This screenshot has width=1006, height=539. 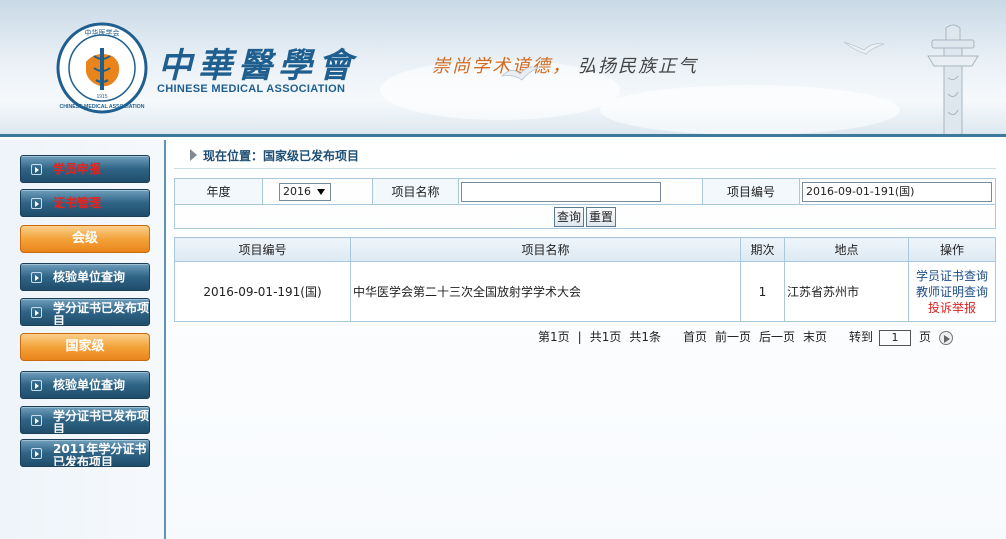 I want to click on column-header: 项目名称, so click(x=545, y=249).